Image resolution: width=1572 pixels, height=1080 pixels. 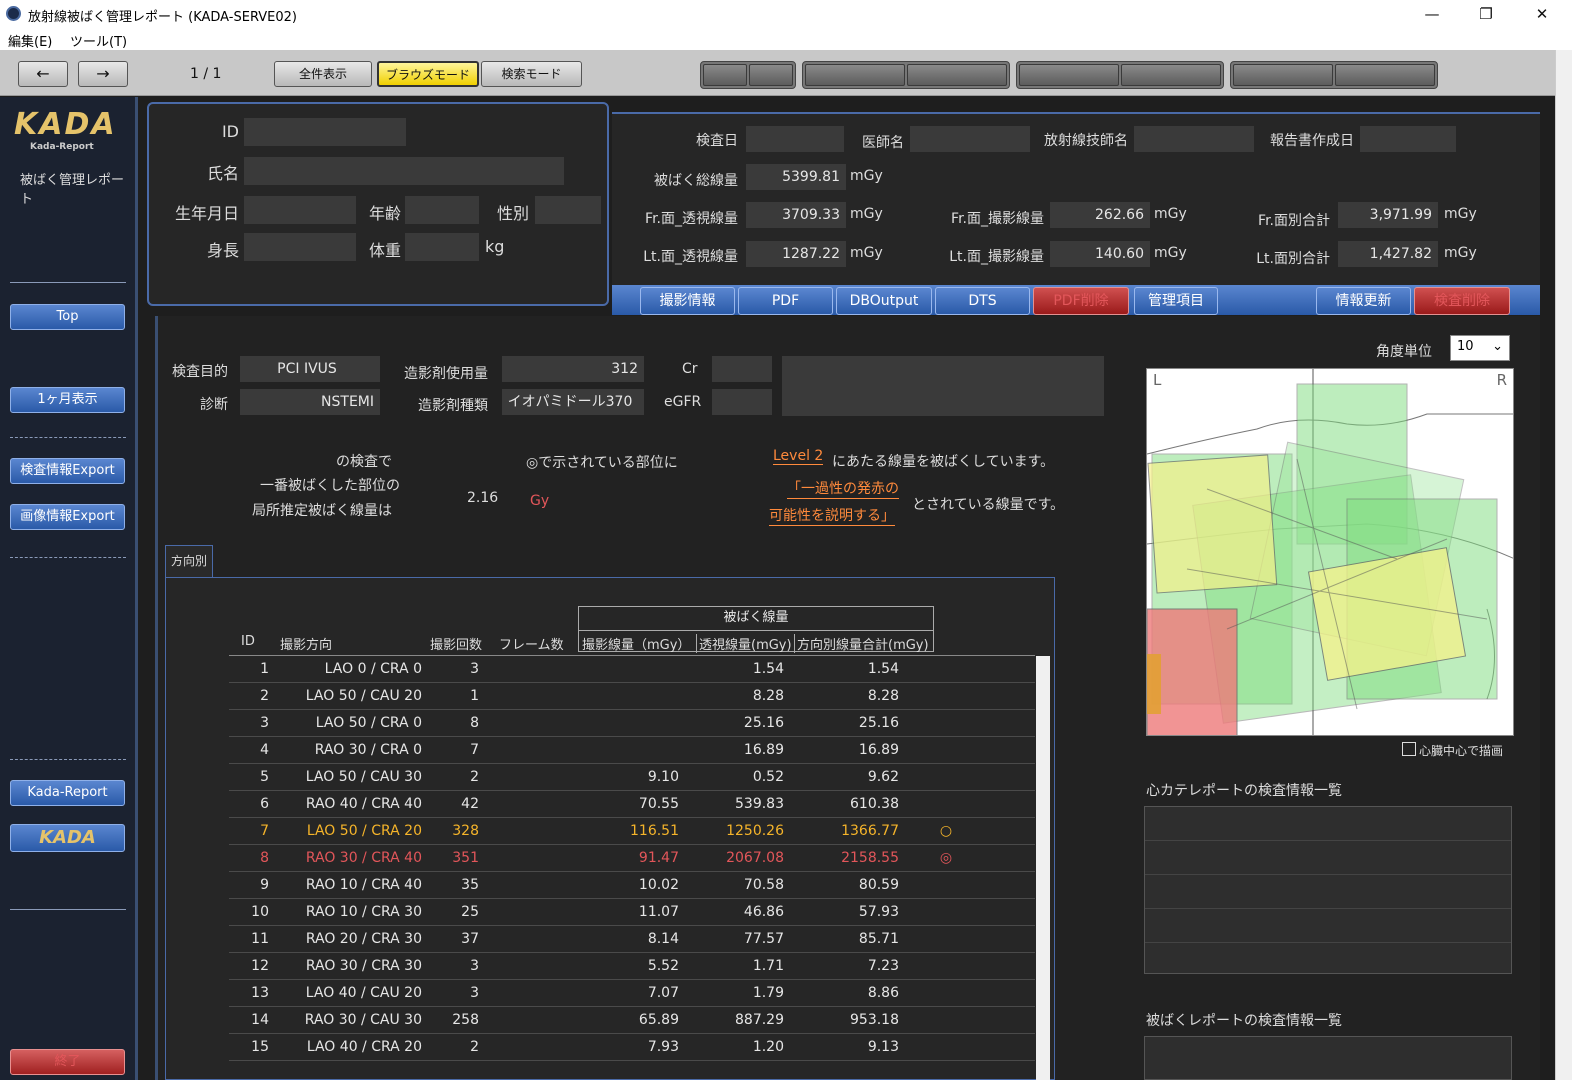 I want to click on egfr-field, so click(x=742, y=402).